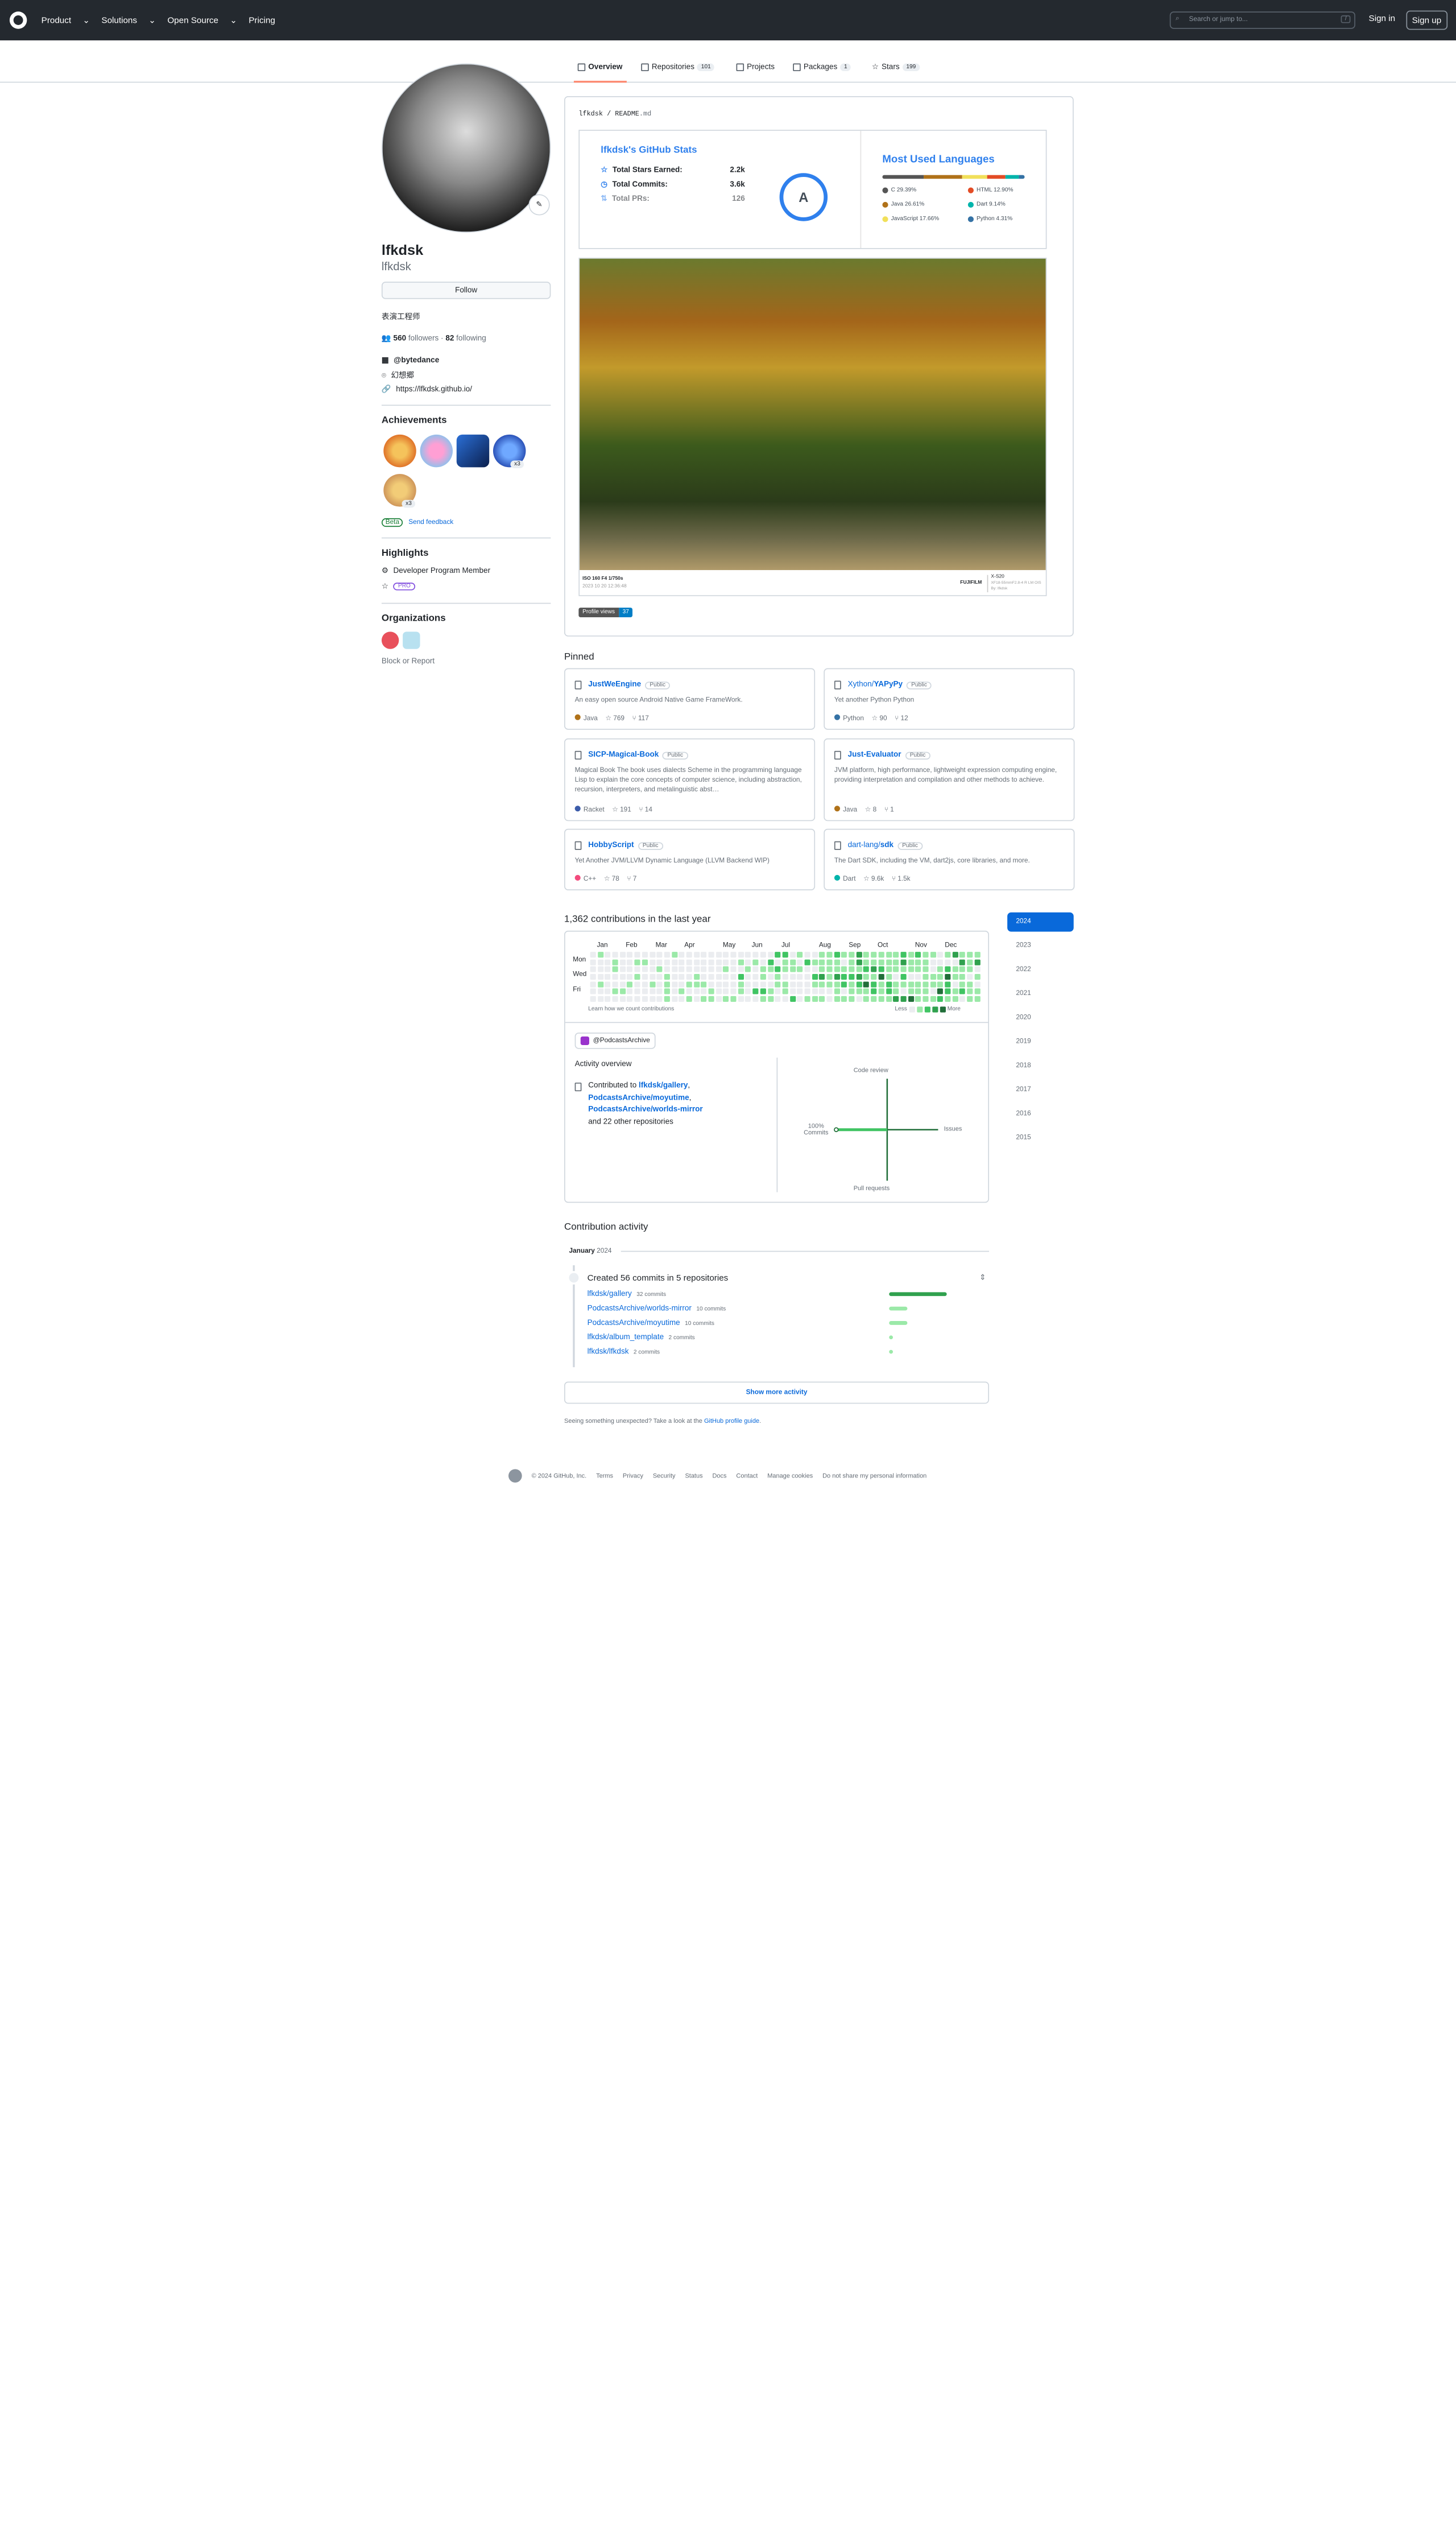 This screenshot has height=2547, width=1456. Describe the element at coordinates (56, 20) in the screenshot. I see `nav-product: Product` at that location.